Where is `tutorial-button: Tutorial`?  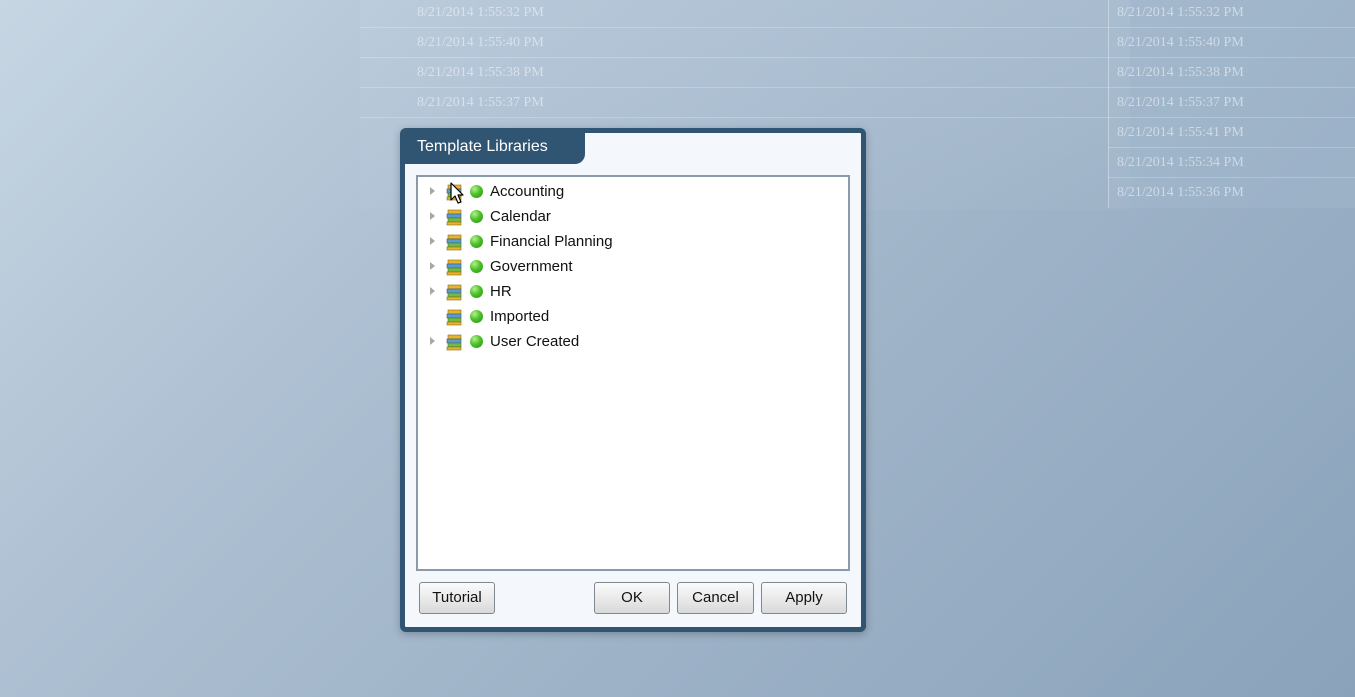 tutorial-button: Tutorial is located at coordinates (457, 598).